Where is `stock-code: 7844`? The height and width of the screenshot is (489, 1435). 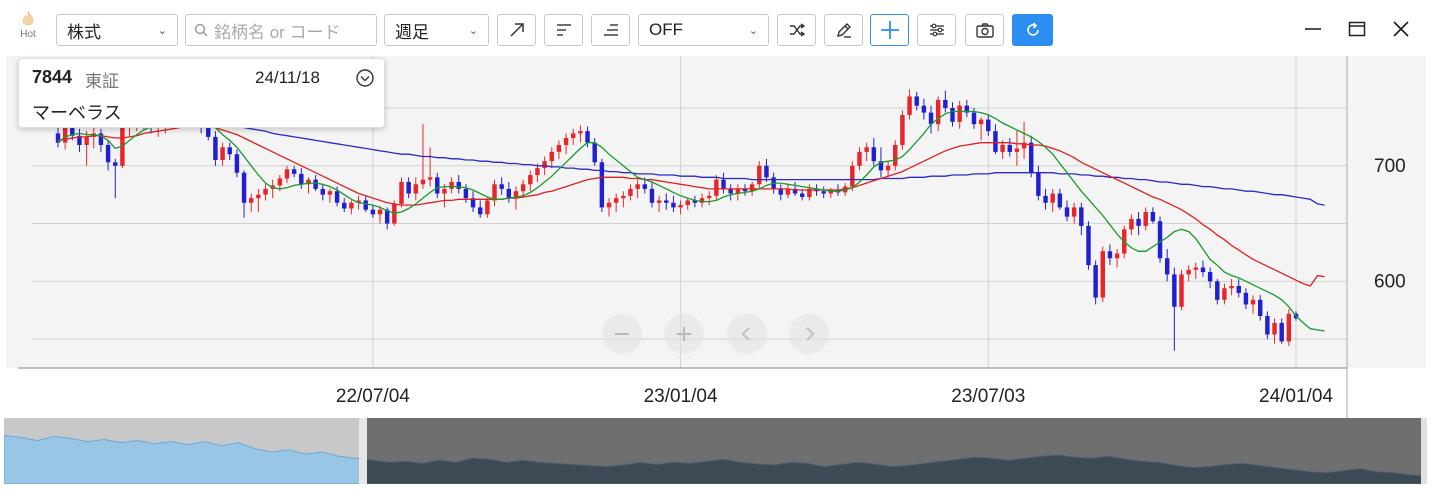
stock-code: 7844 is located at coordinates (52, 77).